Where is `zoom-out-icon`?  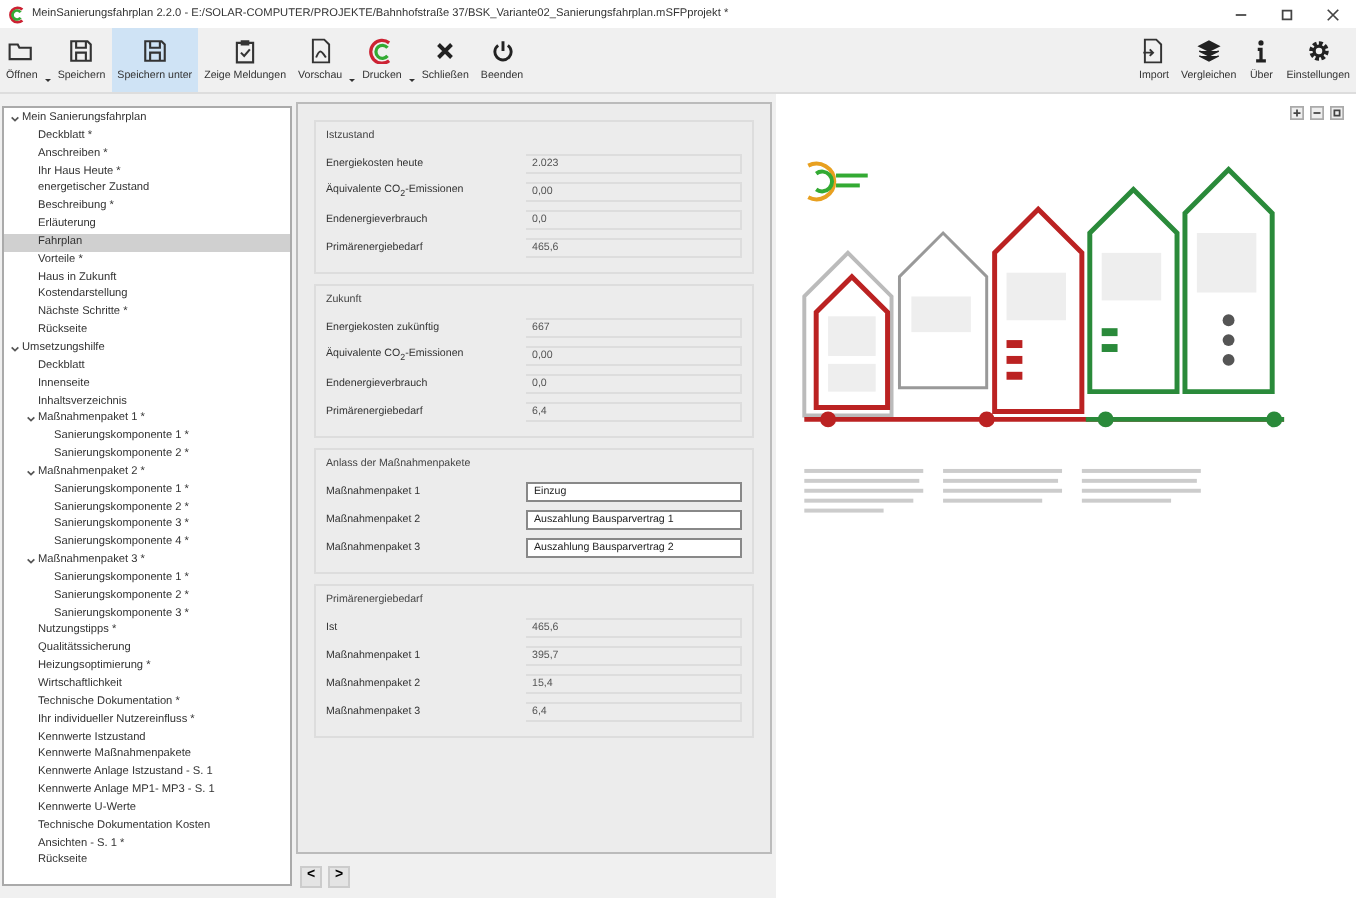
zoom-out-icon is located at coordinates (1317, 113).